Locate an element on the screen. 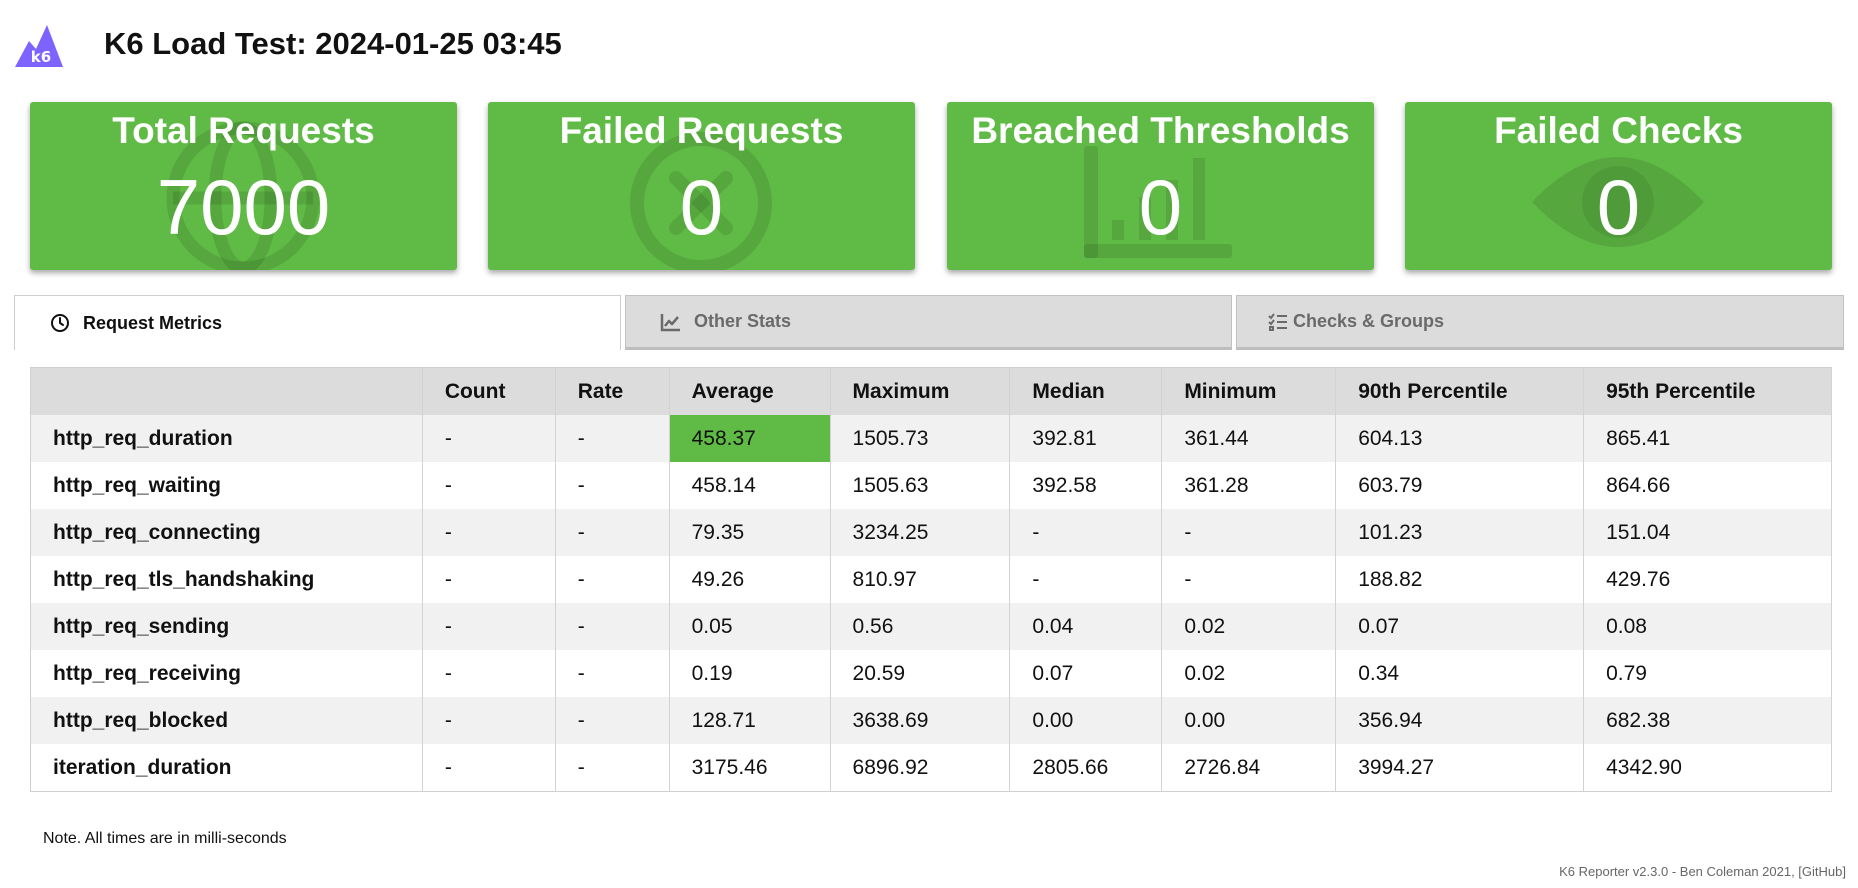 This screenshot has height=888, width=1858. maximum-cell: 3638.69 is located at coordinates (920, 720).